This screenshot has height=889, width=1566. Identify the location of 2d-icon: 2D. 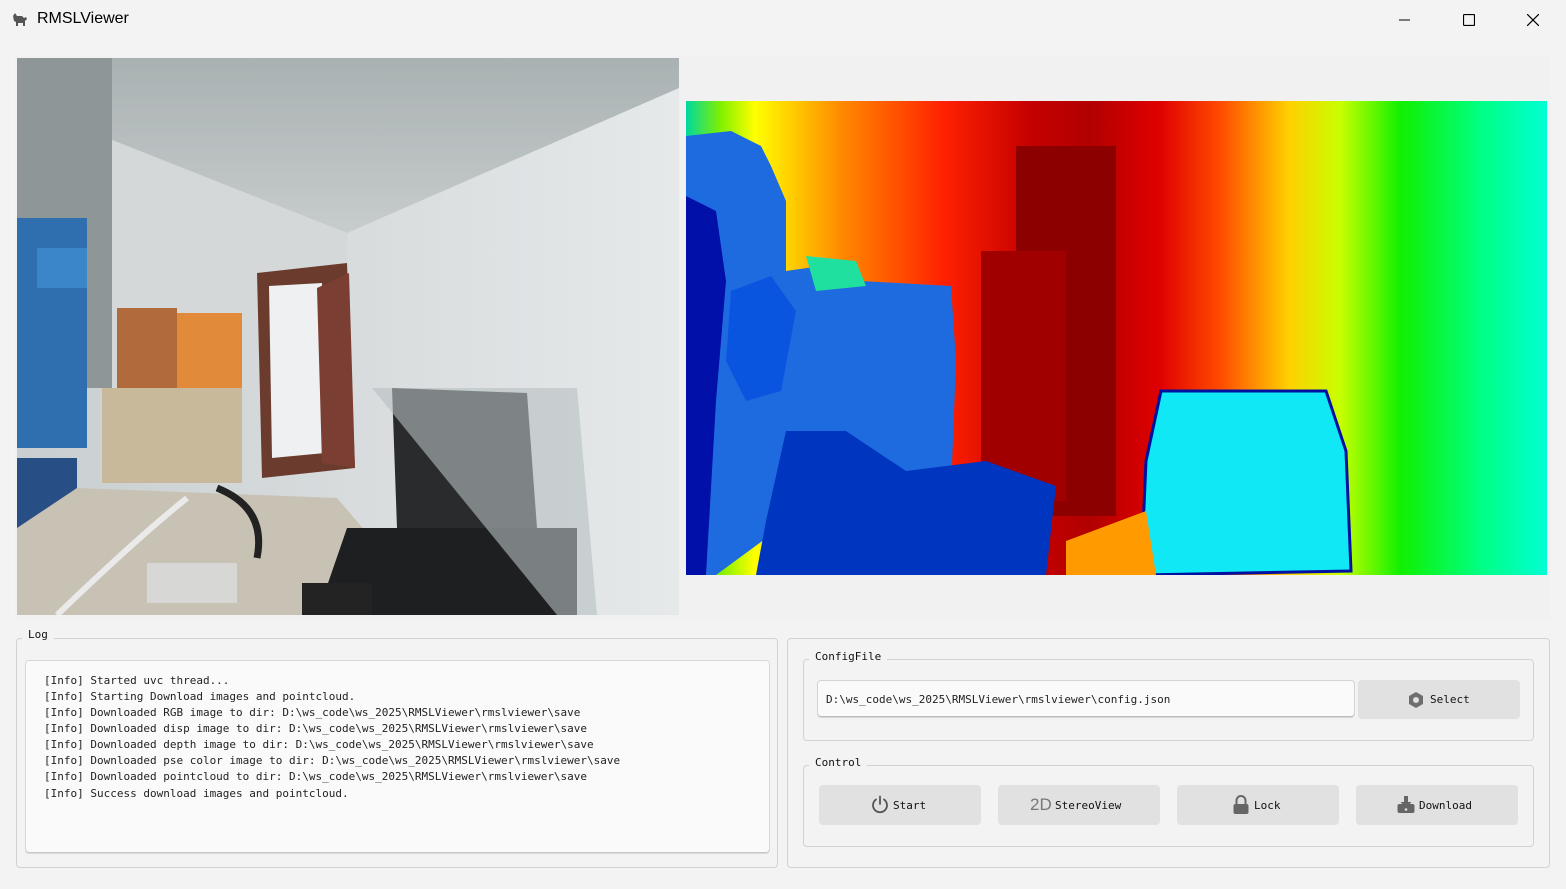
(1041, 804).